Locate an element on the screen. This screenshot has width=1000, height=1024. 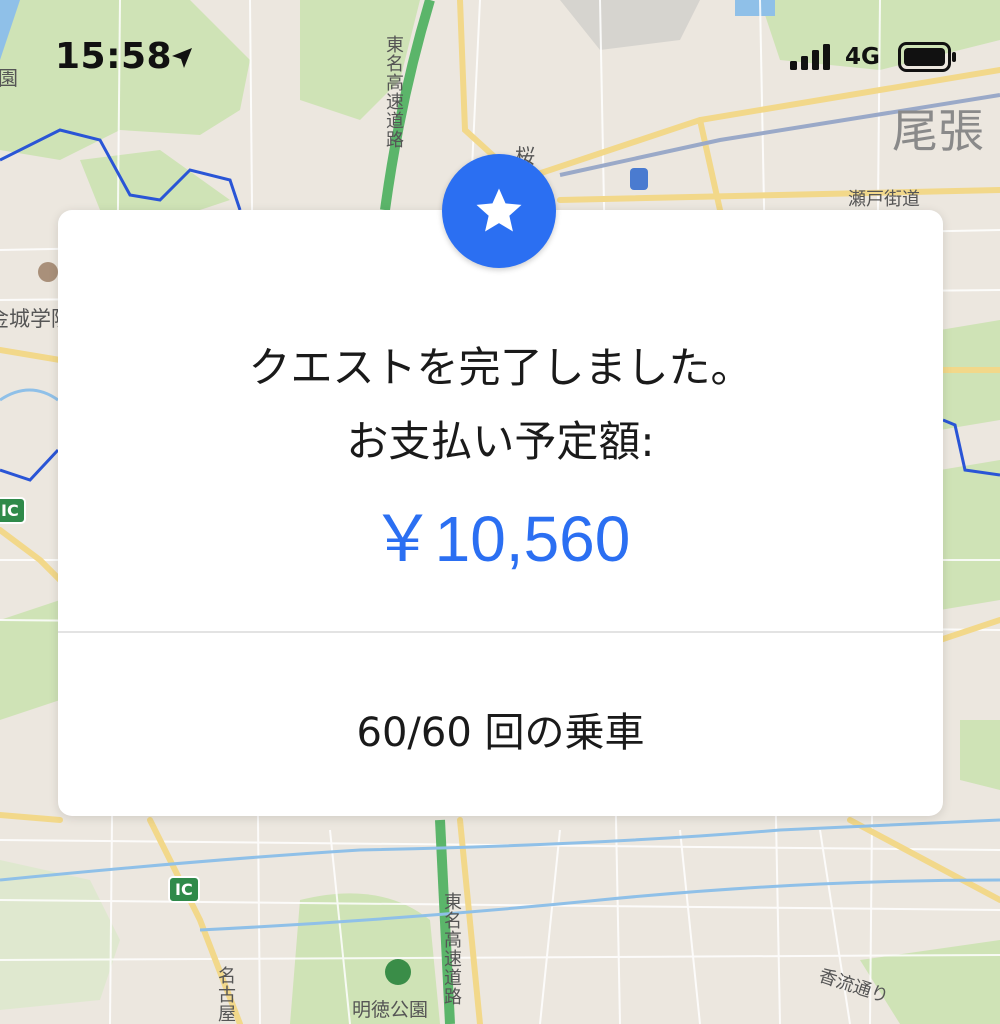
location-arrow-icon is located at coordinates (182, 58).